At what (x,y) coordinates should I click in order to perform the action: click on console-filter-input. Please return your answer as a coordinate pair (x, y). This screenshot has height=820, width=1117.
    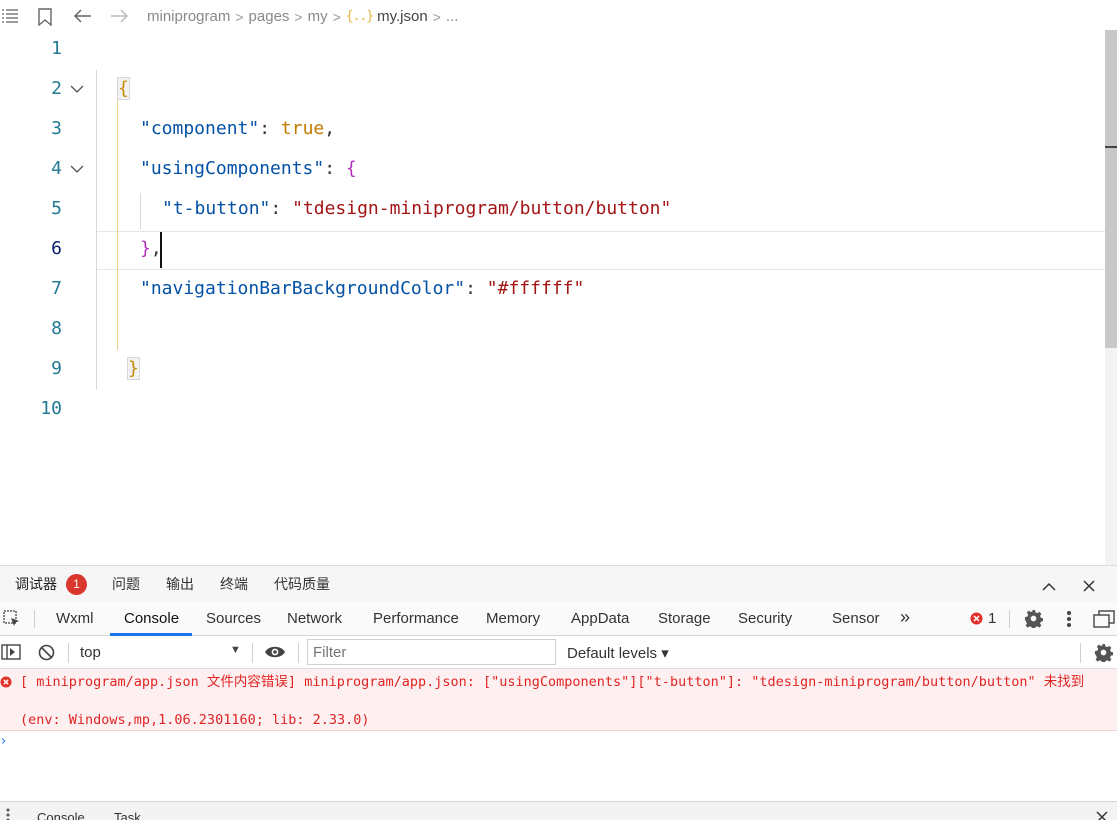
    Looking at the image, I should click on (431, 652).